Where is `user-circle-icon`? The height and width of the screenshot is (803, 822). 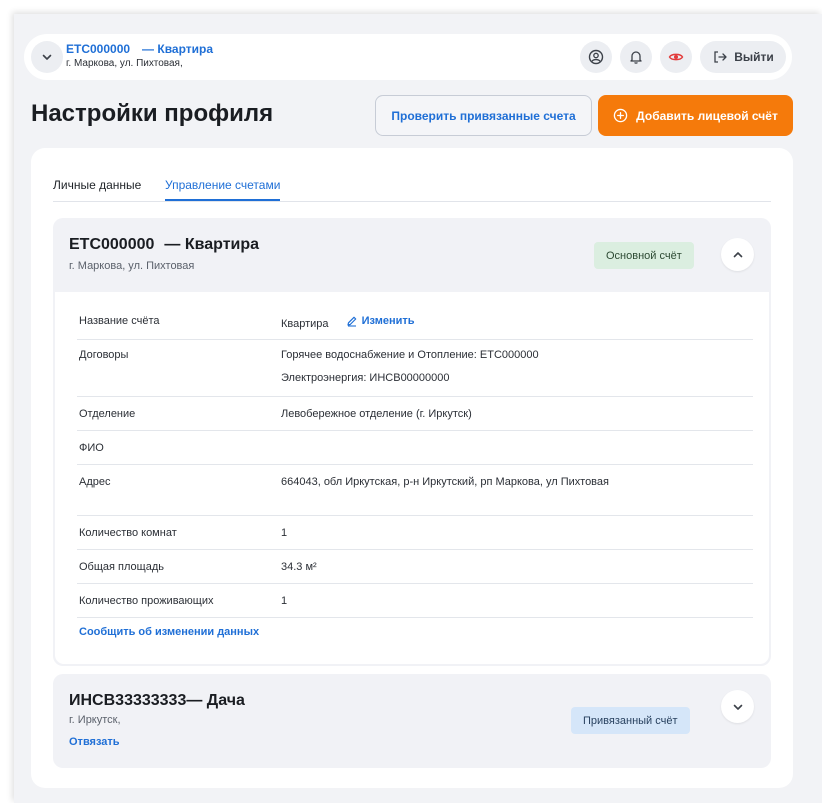
user-circle-icon is located at coordinates (596, 57).